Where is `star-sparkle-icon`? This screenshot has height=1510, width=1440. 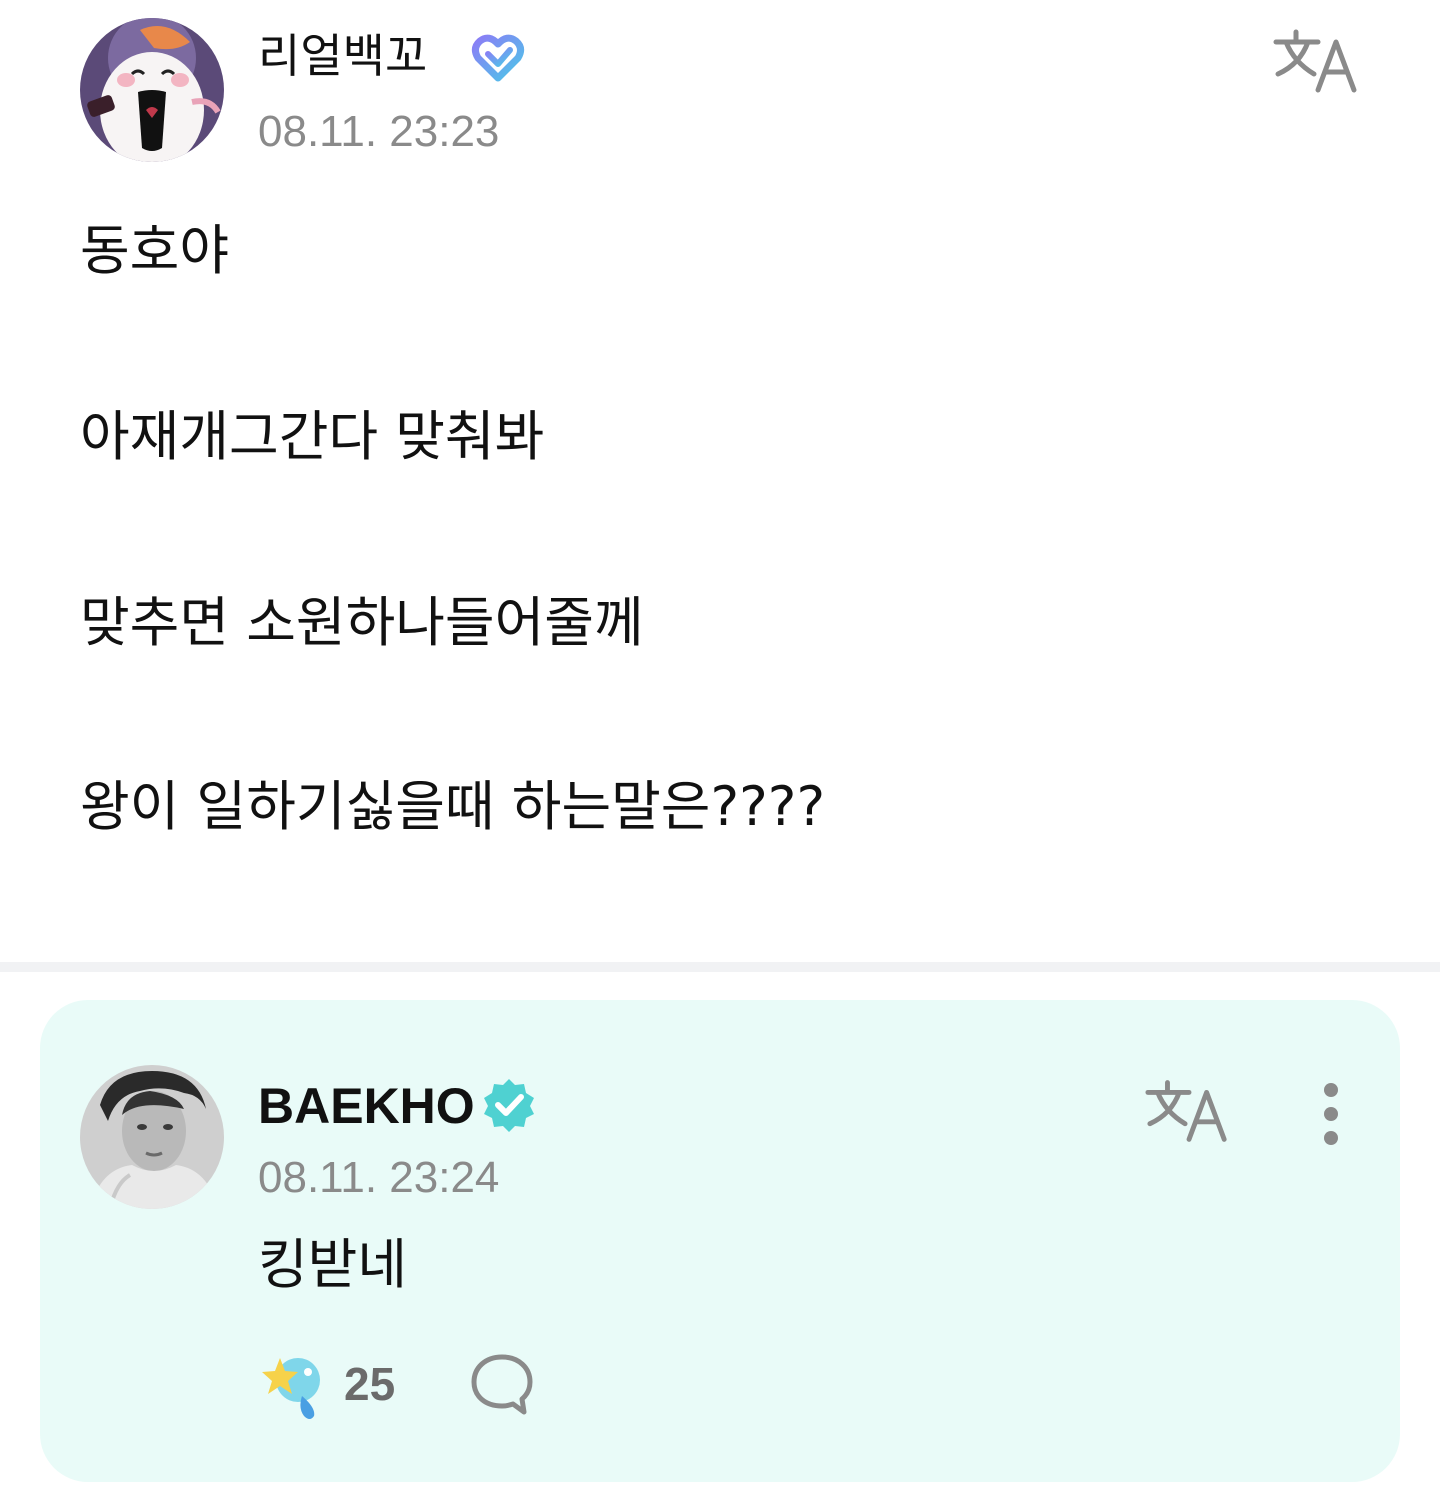
star-sparkle-icon is located at coordinates (291, 1388).